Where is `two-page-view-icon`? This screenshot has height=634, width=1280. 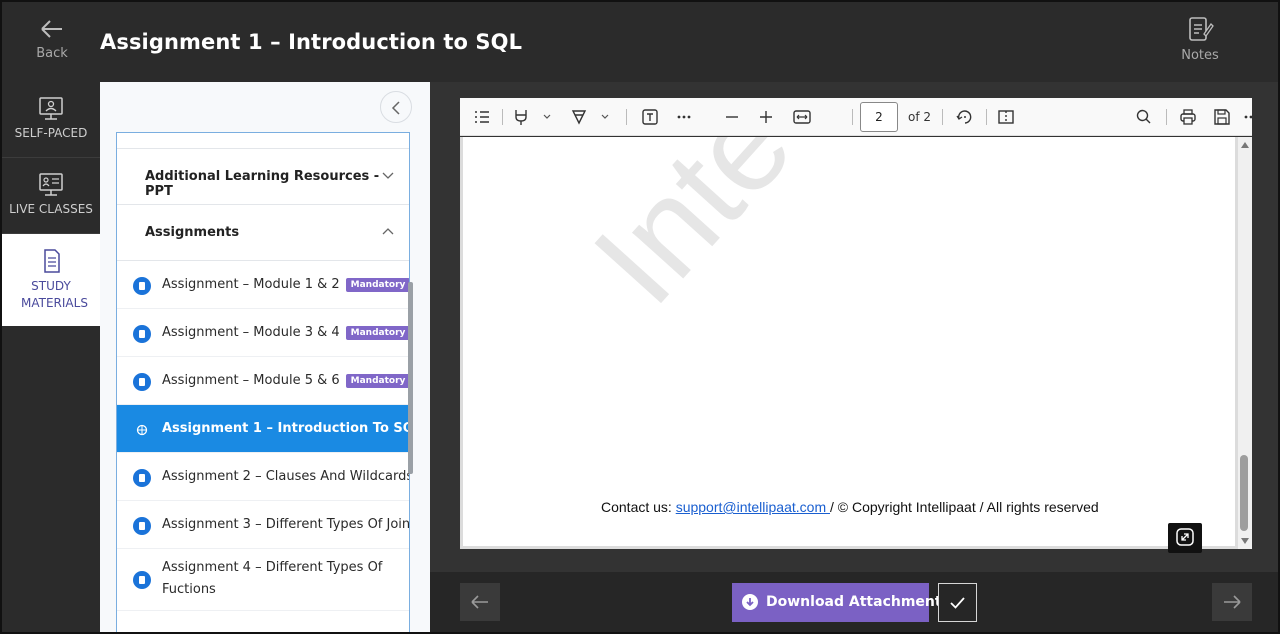
two-page-view-icon is located at coordinates (1006, 117).